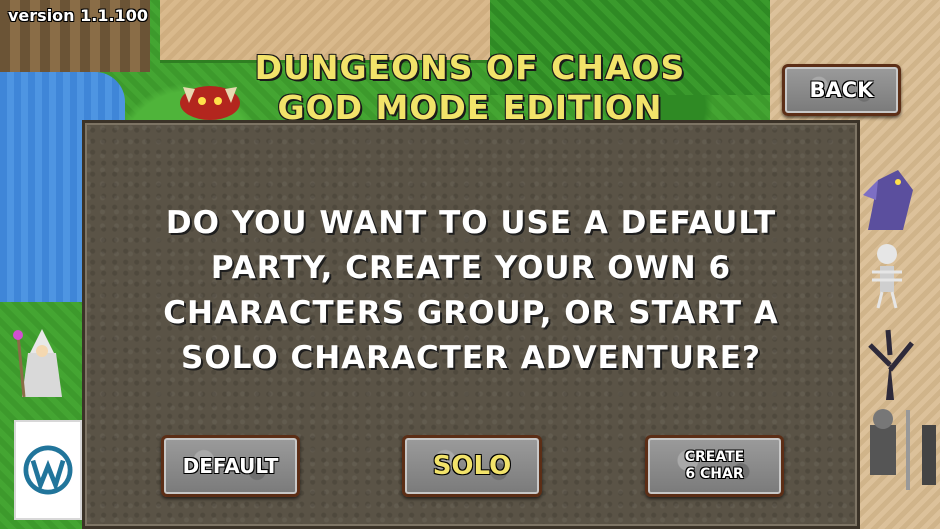  Describe the element at coordinates (230, 466) in the screenshot. I see `default-party-button: DEFAULT` at that location.